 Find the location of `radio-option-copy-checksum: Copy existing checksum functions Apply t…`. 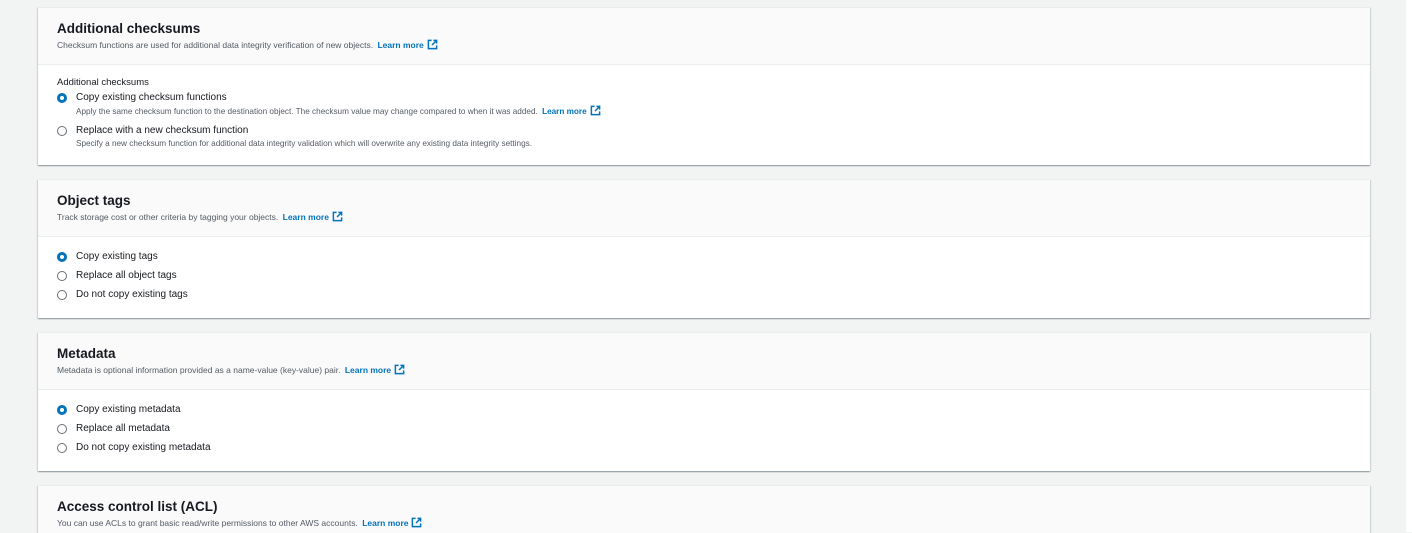

radio-option-copy-checksum: Copy existing checksum functions Apply t… is located at coordinates (704, 104).